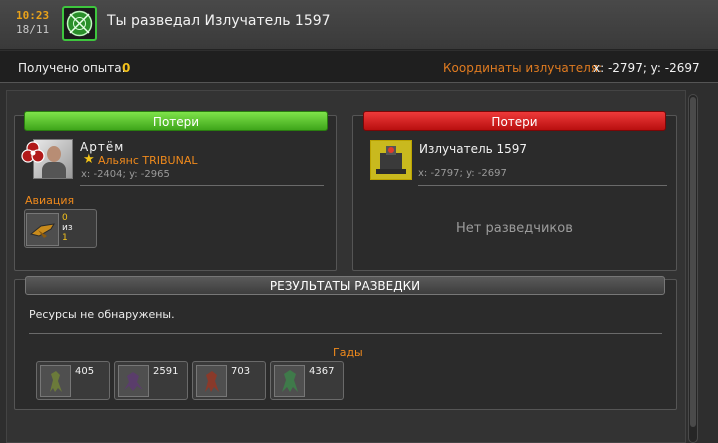 The height and width of the screenshot is (443, 718). What do you see at coordinates (151, 380) in the screenshot?
I see `monster-card: 2591` at bounding box center [151, 380].